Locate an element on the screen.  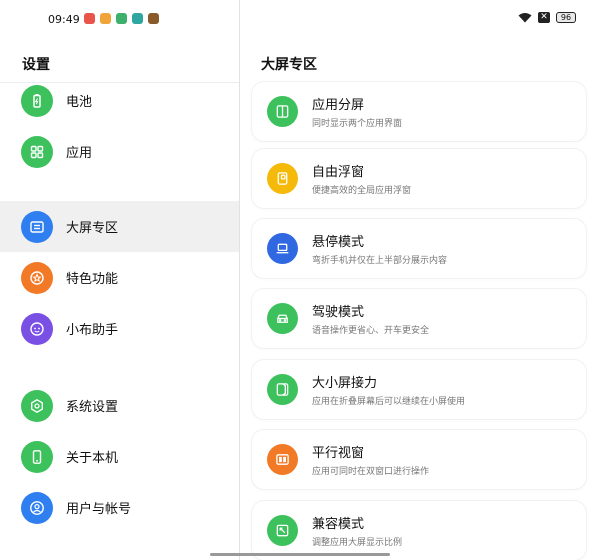
compatibility-mode-card: 兼容模式 调整应用大屏显示比例 is located at coordinates (419, 530).